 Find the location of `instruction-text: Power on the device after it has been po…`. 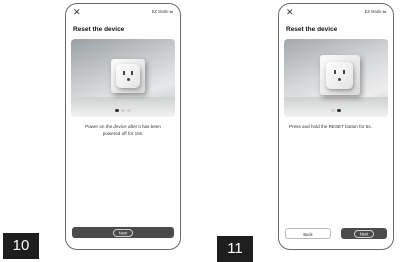

instruction-text: Power on the device after it has been po… is located at coordinates (123, 130).